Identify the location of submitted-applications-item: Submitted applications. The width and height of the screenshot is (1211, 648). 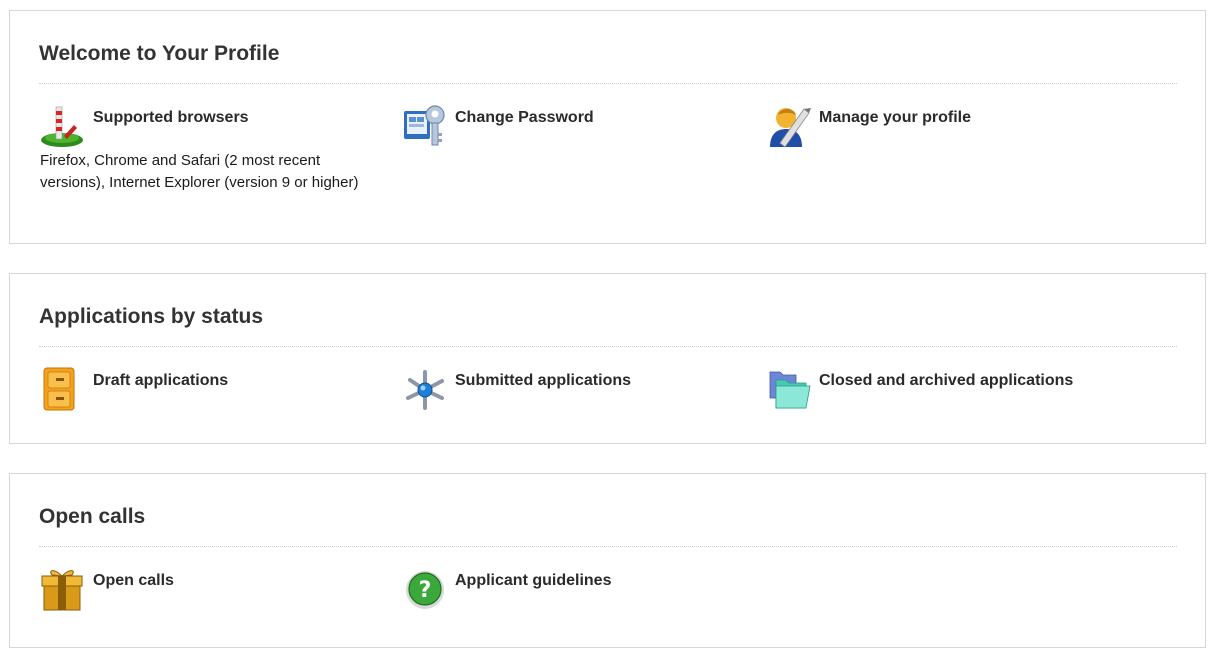
(572, 388).